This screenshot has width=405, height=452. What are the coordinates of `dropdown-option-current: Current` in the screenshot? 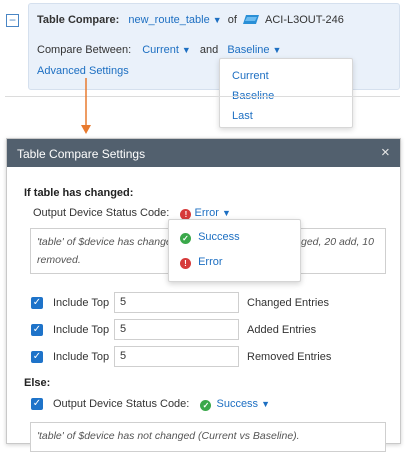 It's located at (286, 76).